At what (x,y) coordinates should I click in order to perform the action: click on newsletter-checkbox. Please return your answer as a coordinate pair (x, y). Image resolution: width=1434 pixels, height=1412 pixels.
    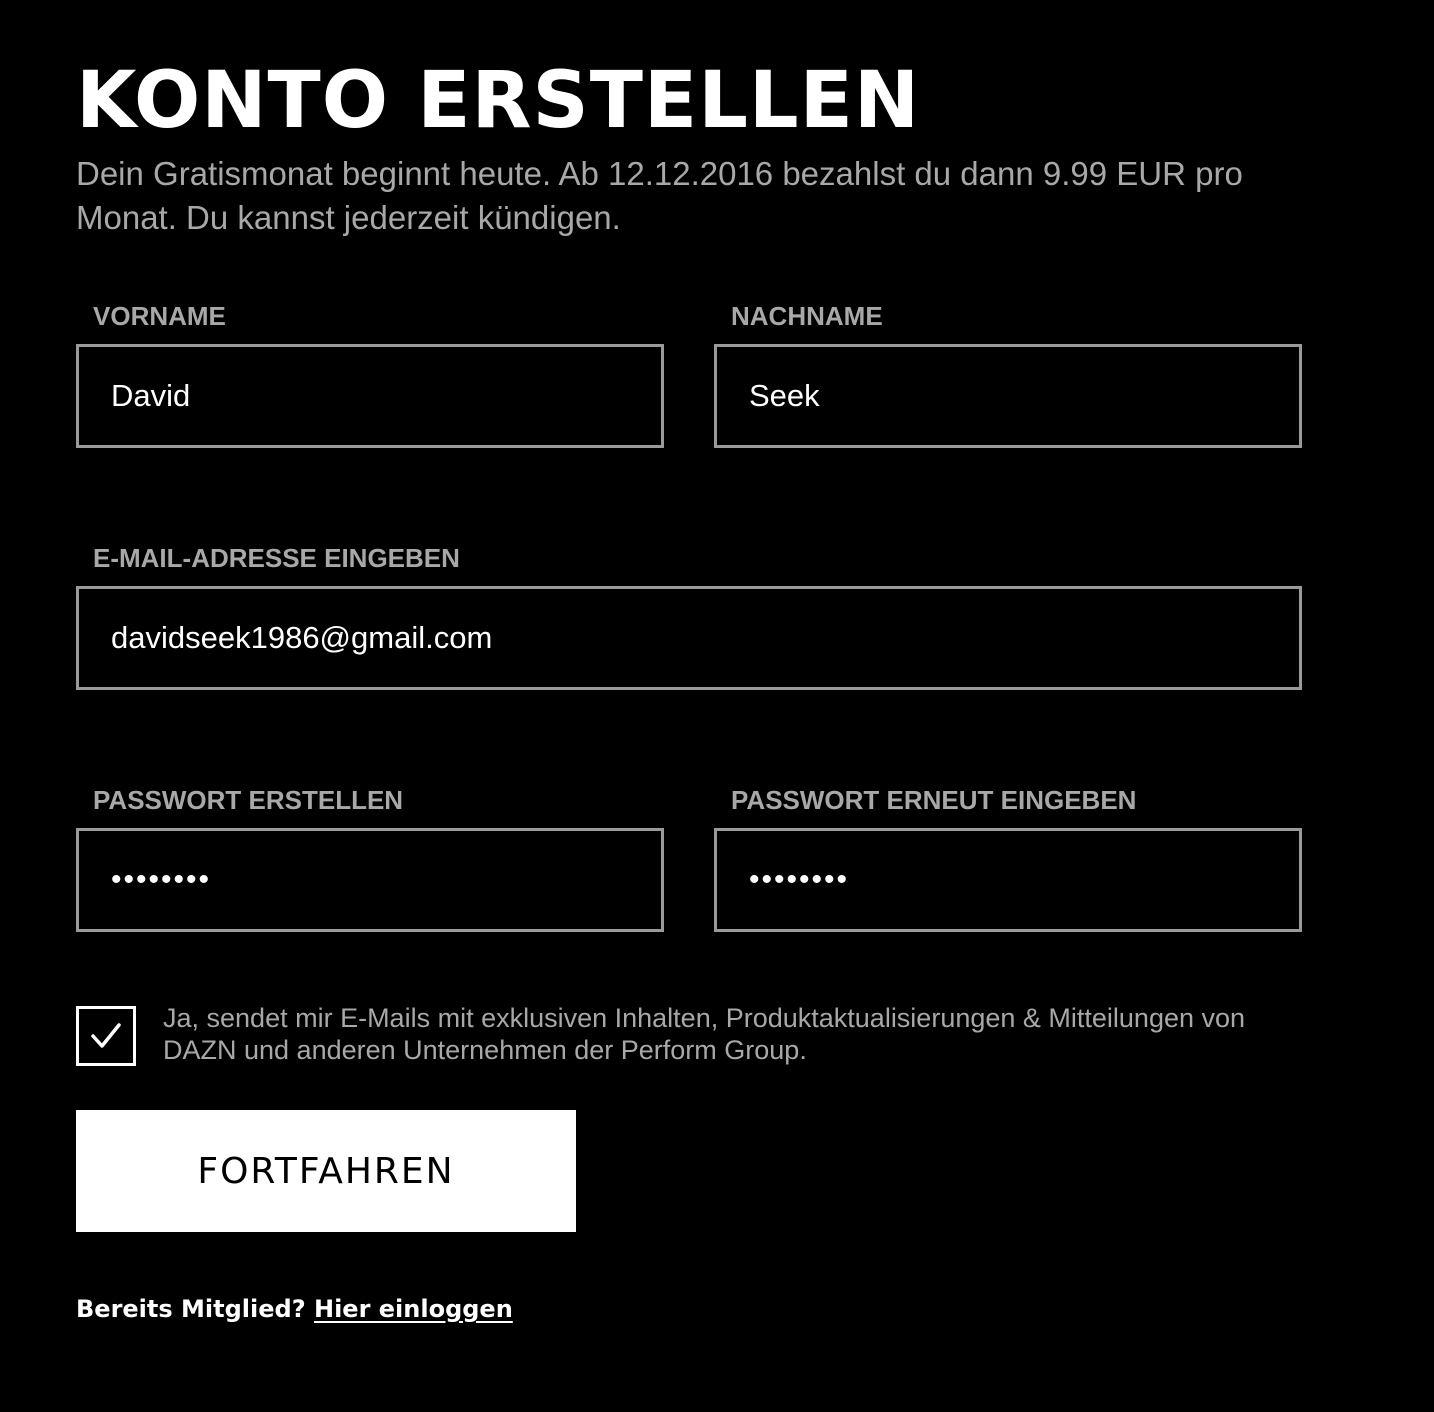
    Looking at the image, I should click on (106, 1036).